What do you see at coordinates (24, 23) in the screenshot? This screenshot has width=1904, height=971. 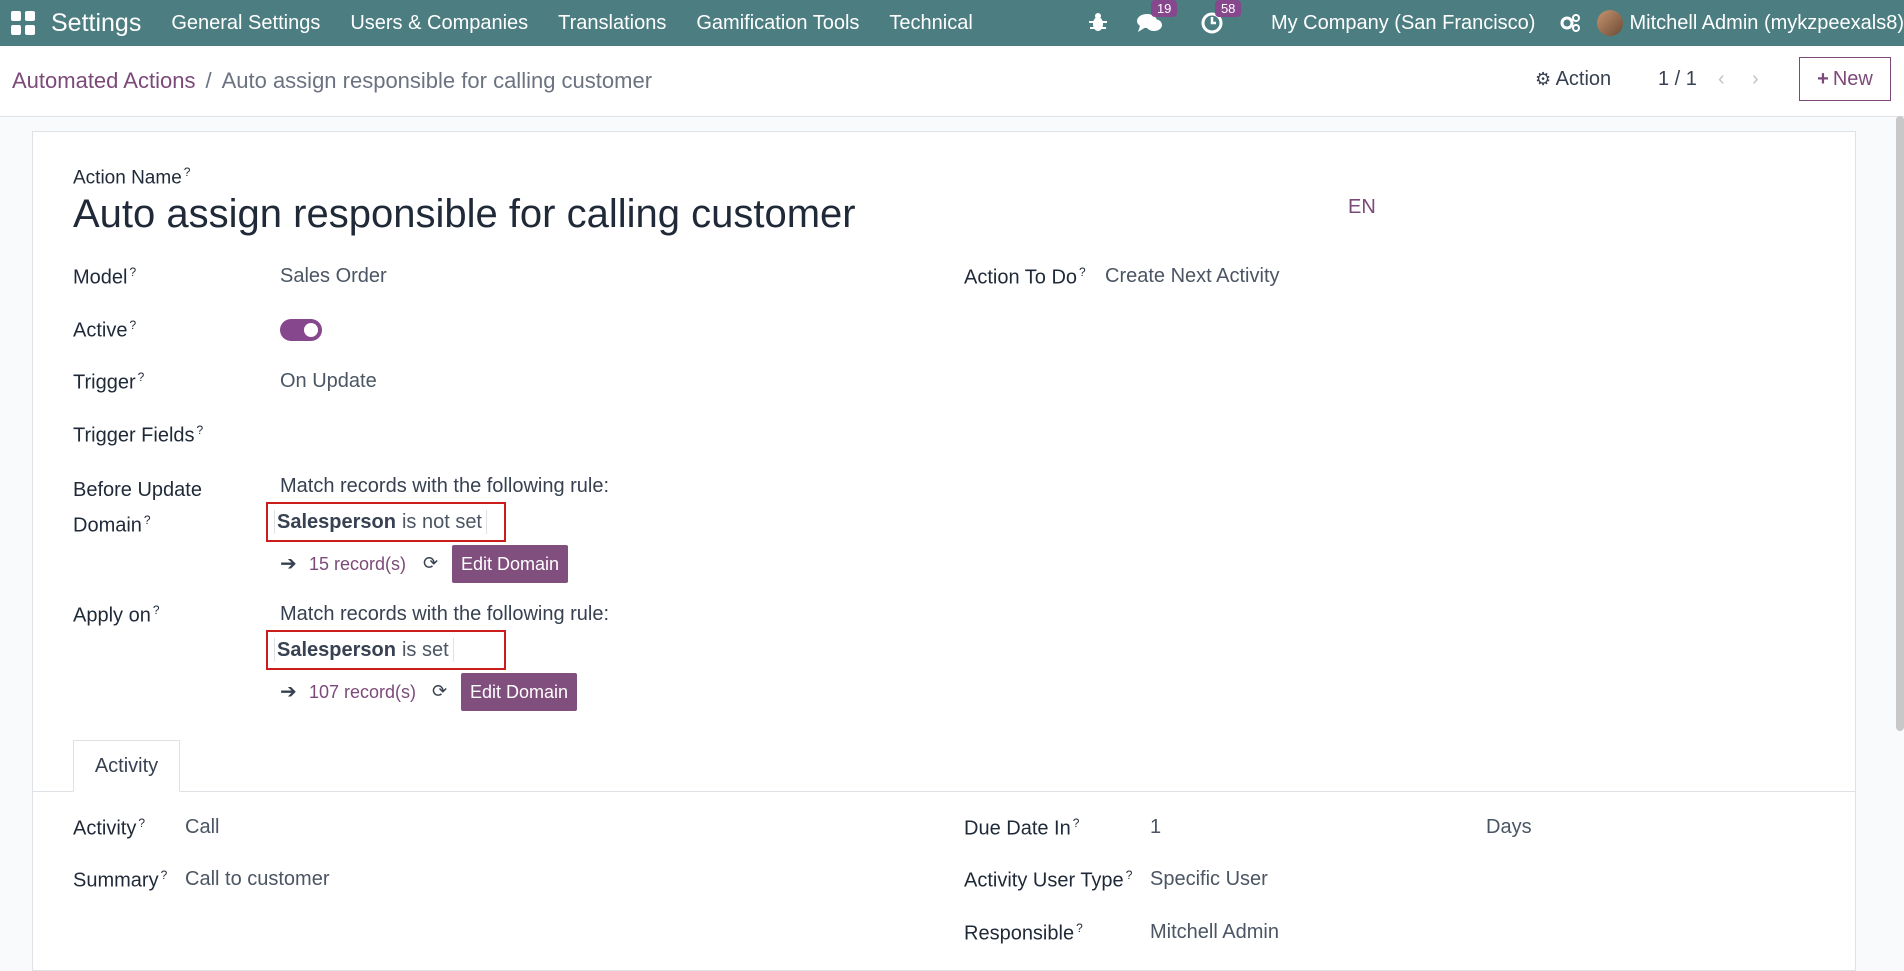 I see `apps-menu-icon` at bounding box center [24, 23].